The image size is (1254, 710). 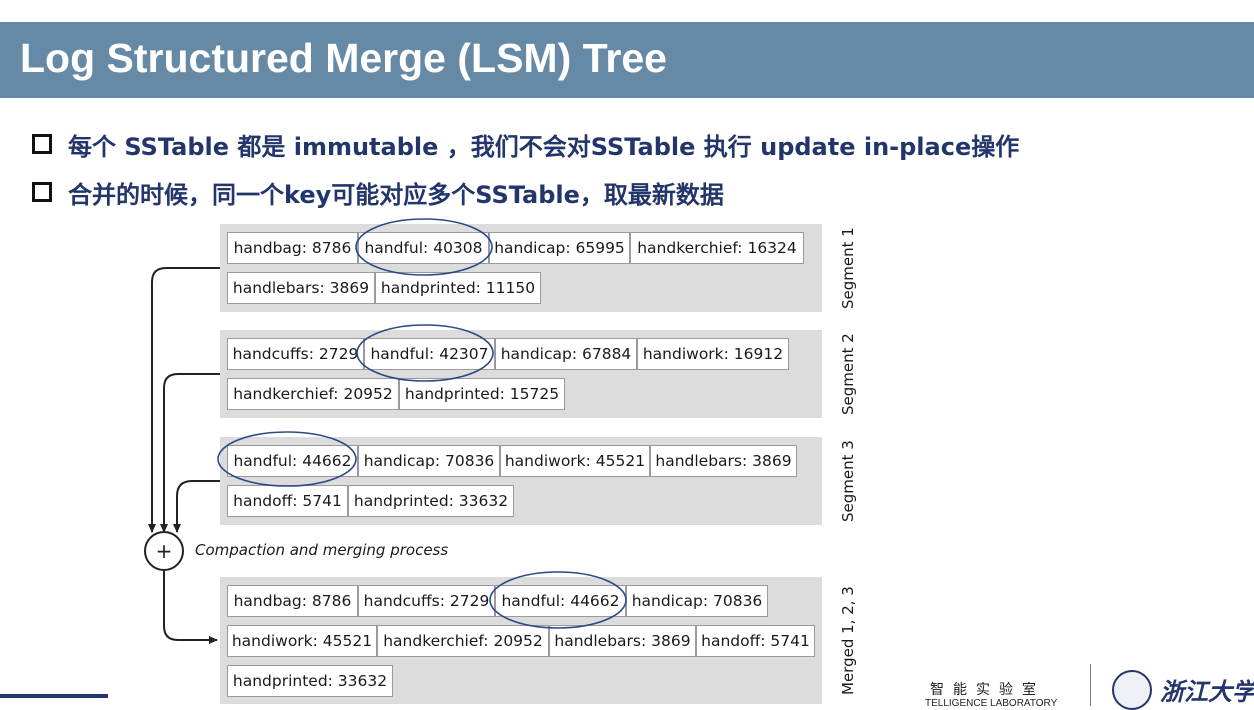 I want to click on bottom-accent-line, so click(x=54, y=696).